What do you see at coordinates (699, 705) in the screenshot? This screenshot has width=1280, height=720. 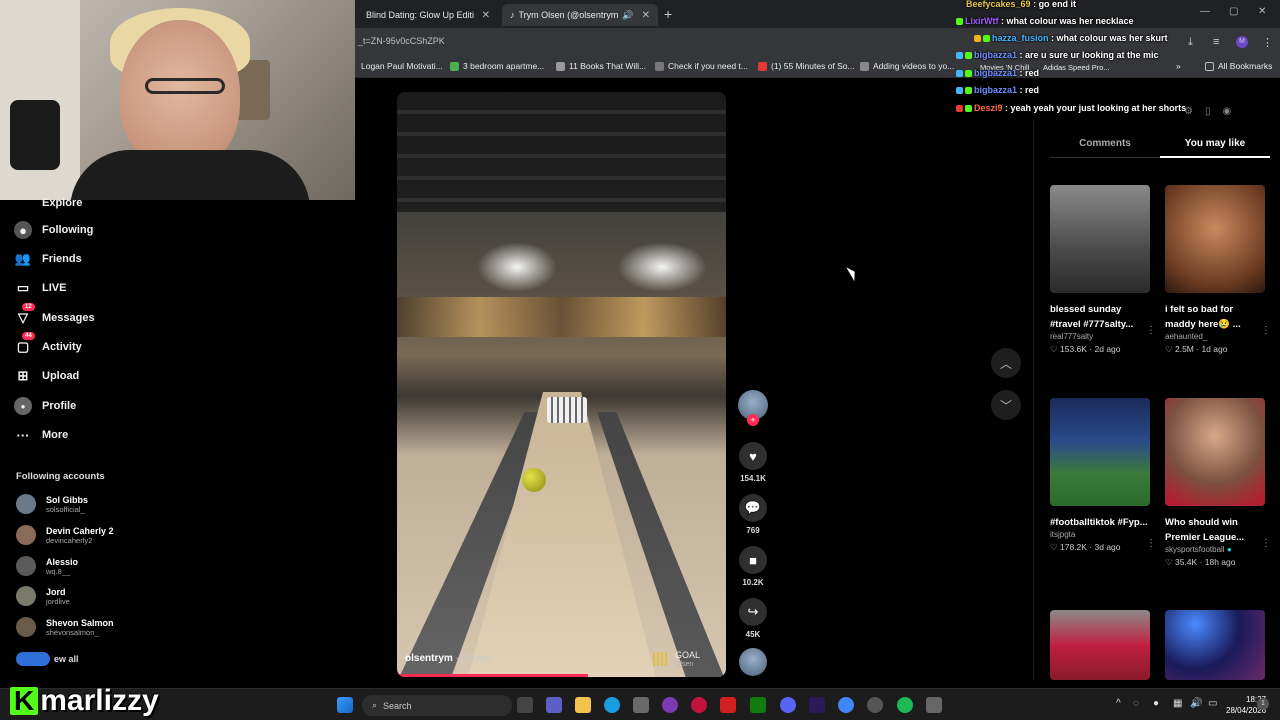 I see `opera-icon` at bounding box center [699, 705].